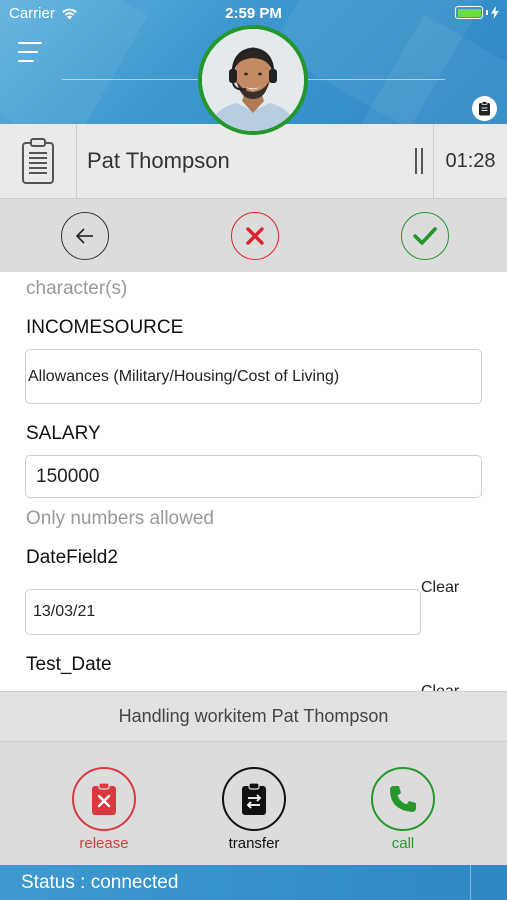 The image size is (507, 900). Describe the element at coordinates (470, 161) in the screenshot. I see `call-timer: 01:28` at that location.